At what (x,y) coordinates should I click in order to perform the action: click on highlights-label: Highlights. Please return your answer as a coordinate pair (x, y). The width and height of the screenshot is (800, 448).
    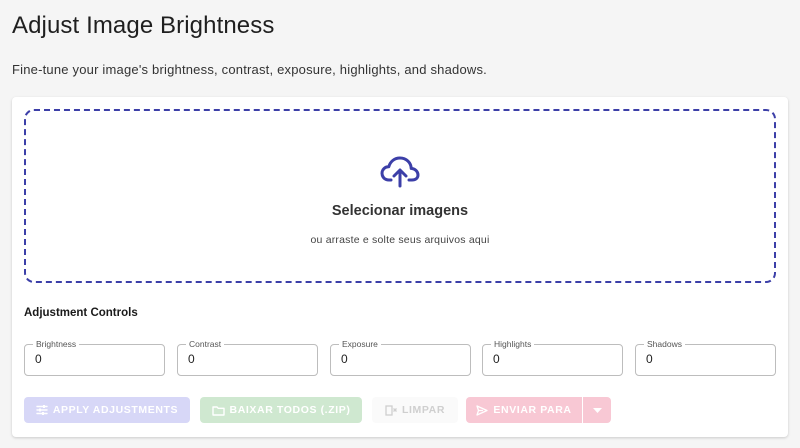
    Looking at the image, I should click on (513, 344).